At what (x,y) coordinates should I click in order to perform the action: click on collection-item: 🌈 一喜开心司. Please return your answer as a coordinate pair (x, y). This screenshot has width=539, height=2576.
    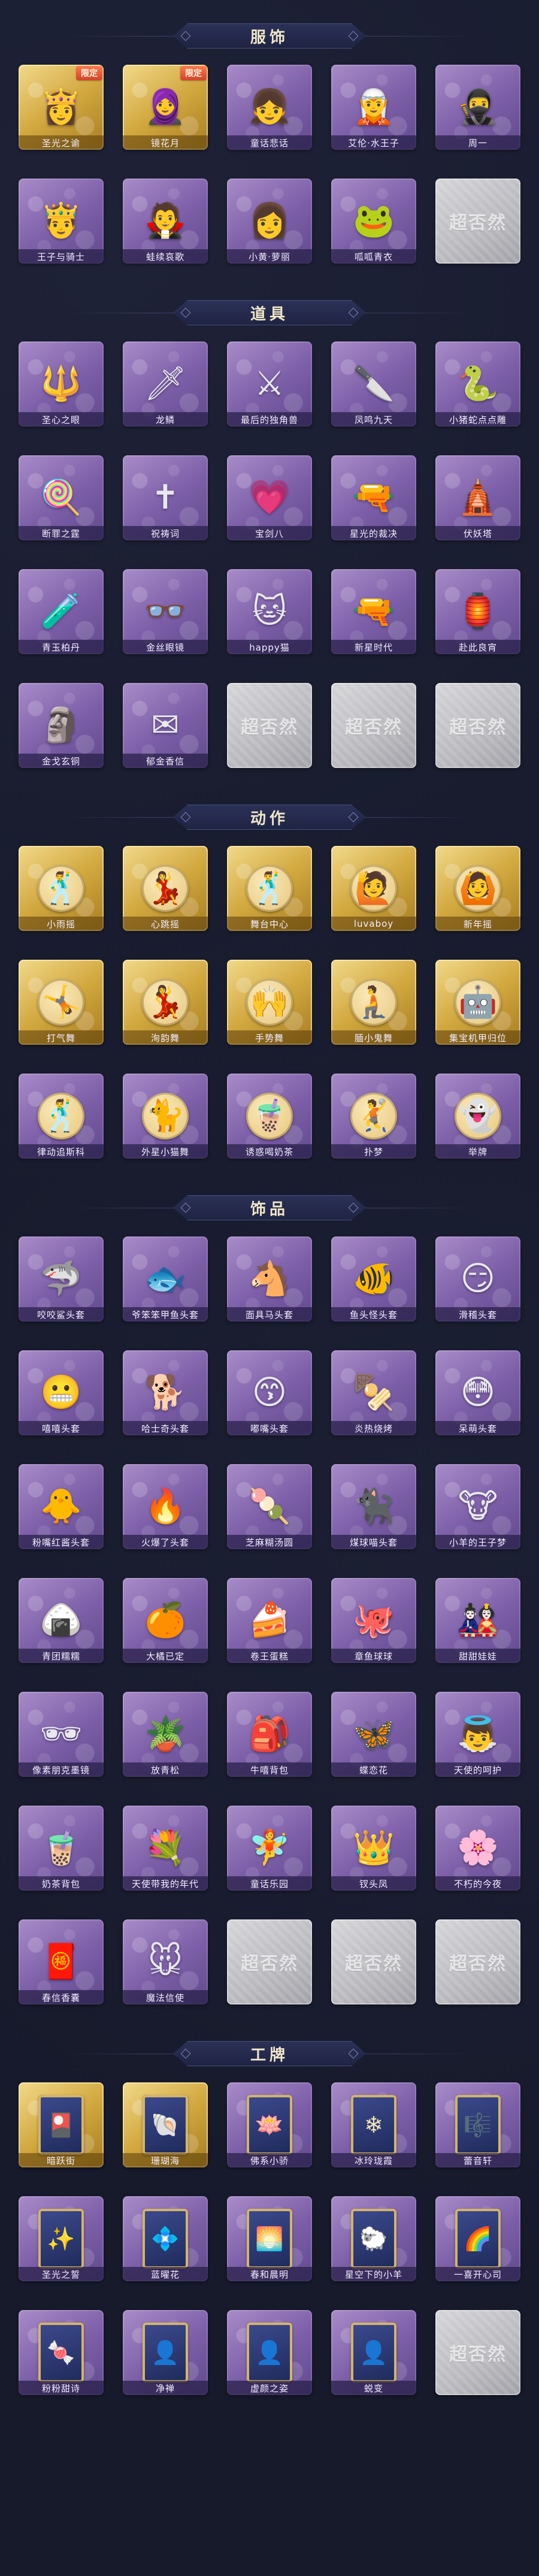
    Looking at the image, I should click on (478, 2247).